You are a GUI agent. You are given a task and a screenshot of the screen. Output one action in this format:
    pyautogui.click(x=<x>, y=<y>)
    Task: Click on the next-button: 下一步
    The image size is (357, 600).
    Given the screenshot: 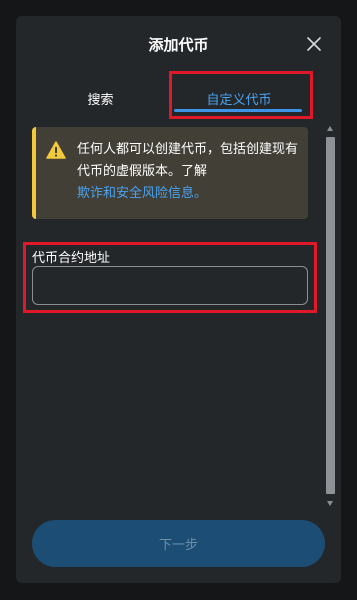 What is the action you would take?
    pyautogui.click(x=178, y=543)
    